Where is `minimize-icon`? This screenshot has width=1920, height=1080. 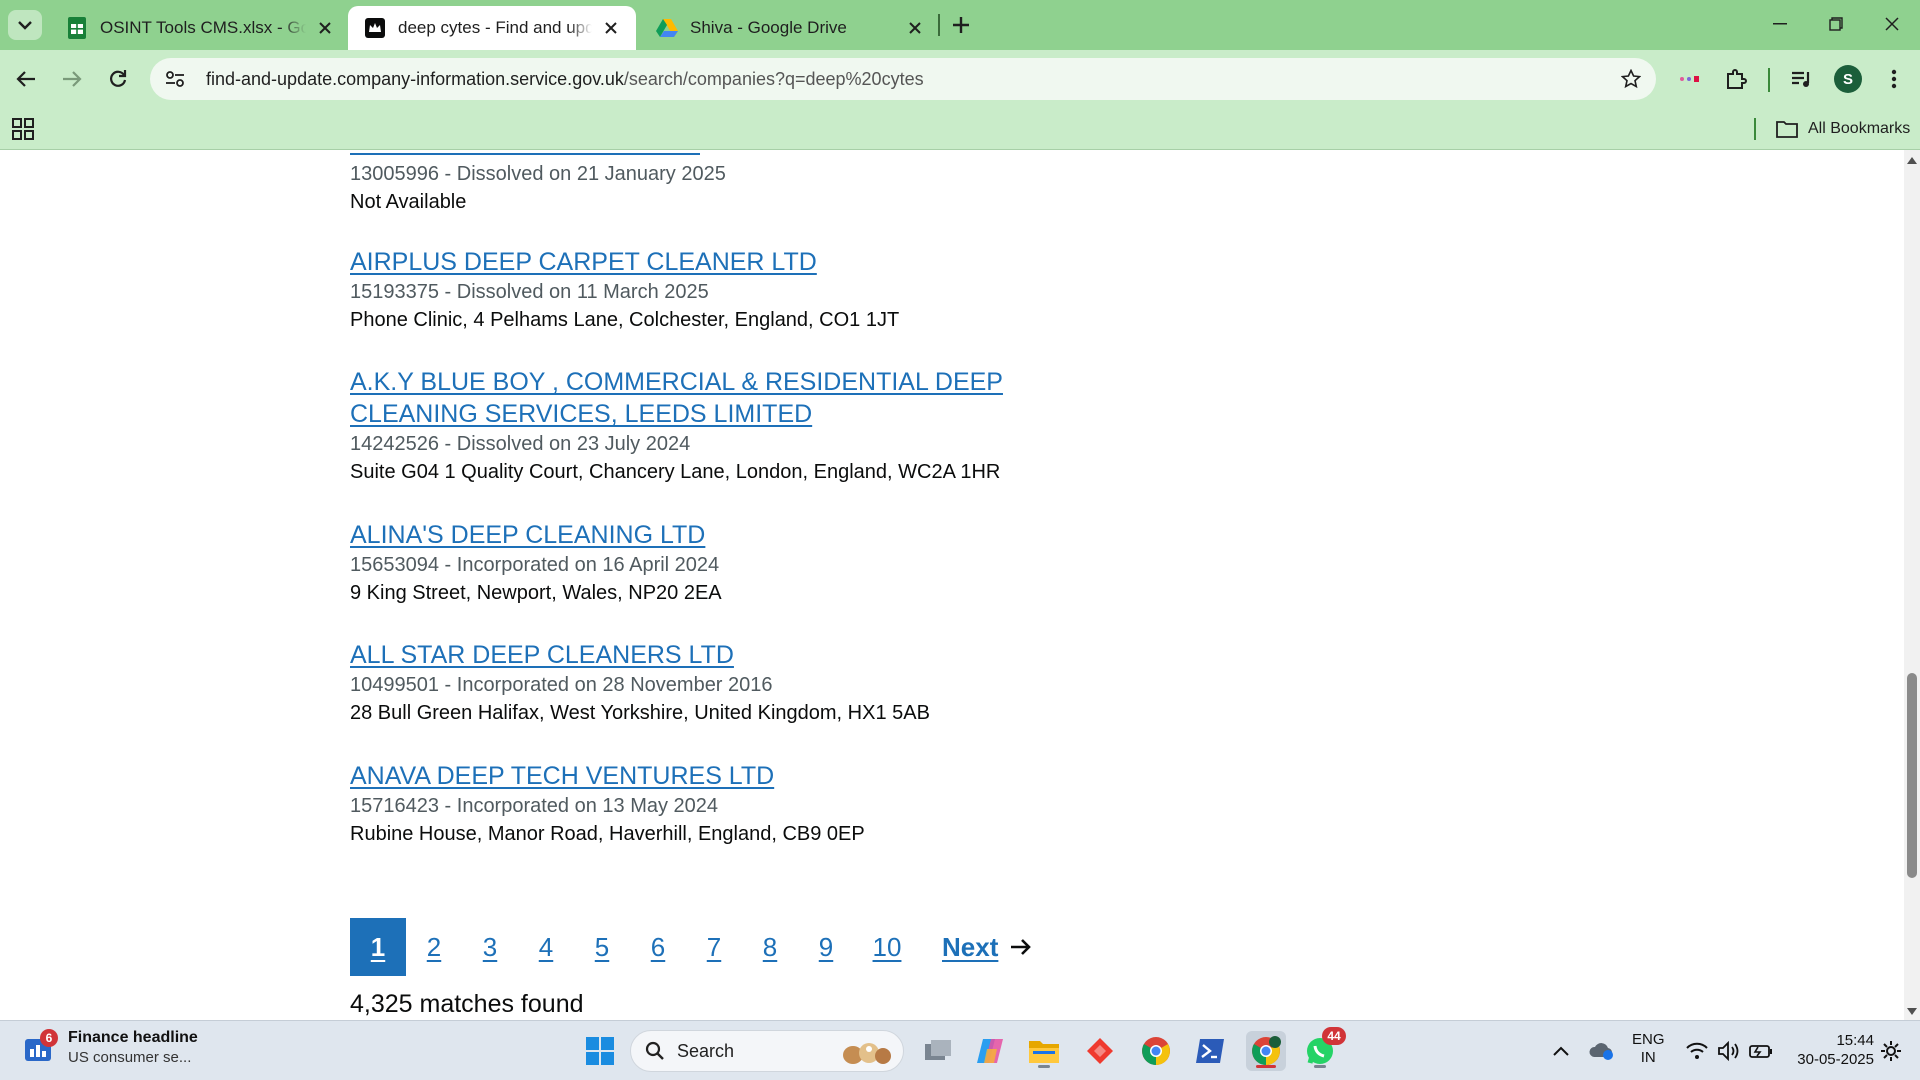 minimize-icon is located at coordinates (1780, 24).